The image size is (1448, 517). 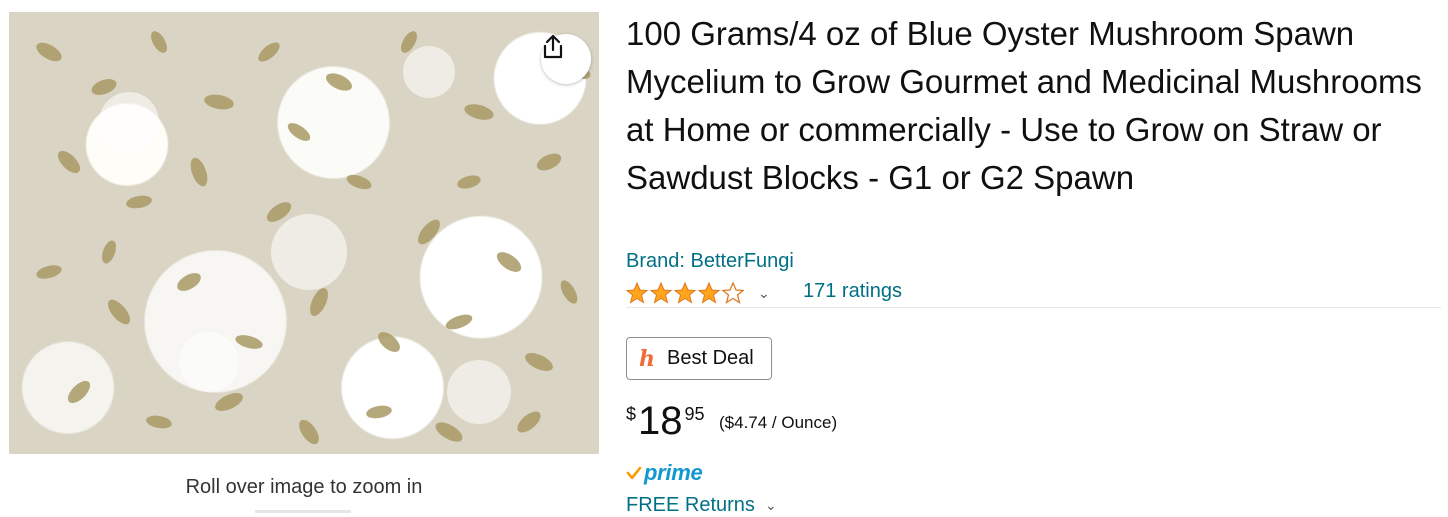 I want to click on share-button, so click(x=566, y=59).